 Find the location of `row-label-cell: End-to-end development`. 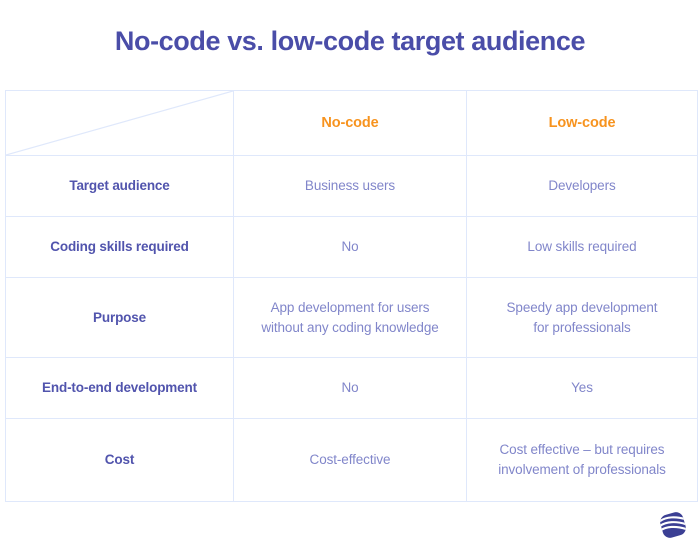

row-label-cell: End-to-end development is located at coordinates (119, 388).